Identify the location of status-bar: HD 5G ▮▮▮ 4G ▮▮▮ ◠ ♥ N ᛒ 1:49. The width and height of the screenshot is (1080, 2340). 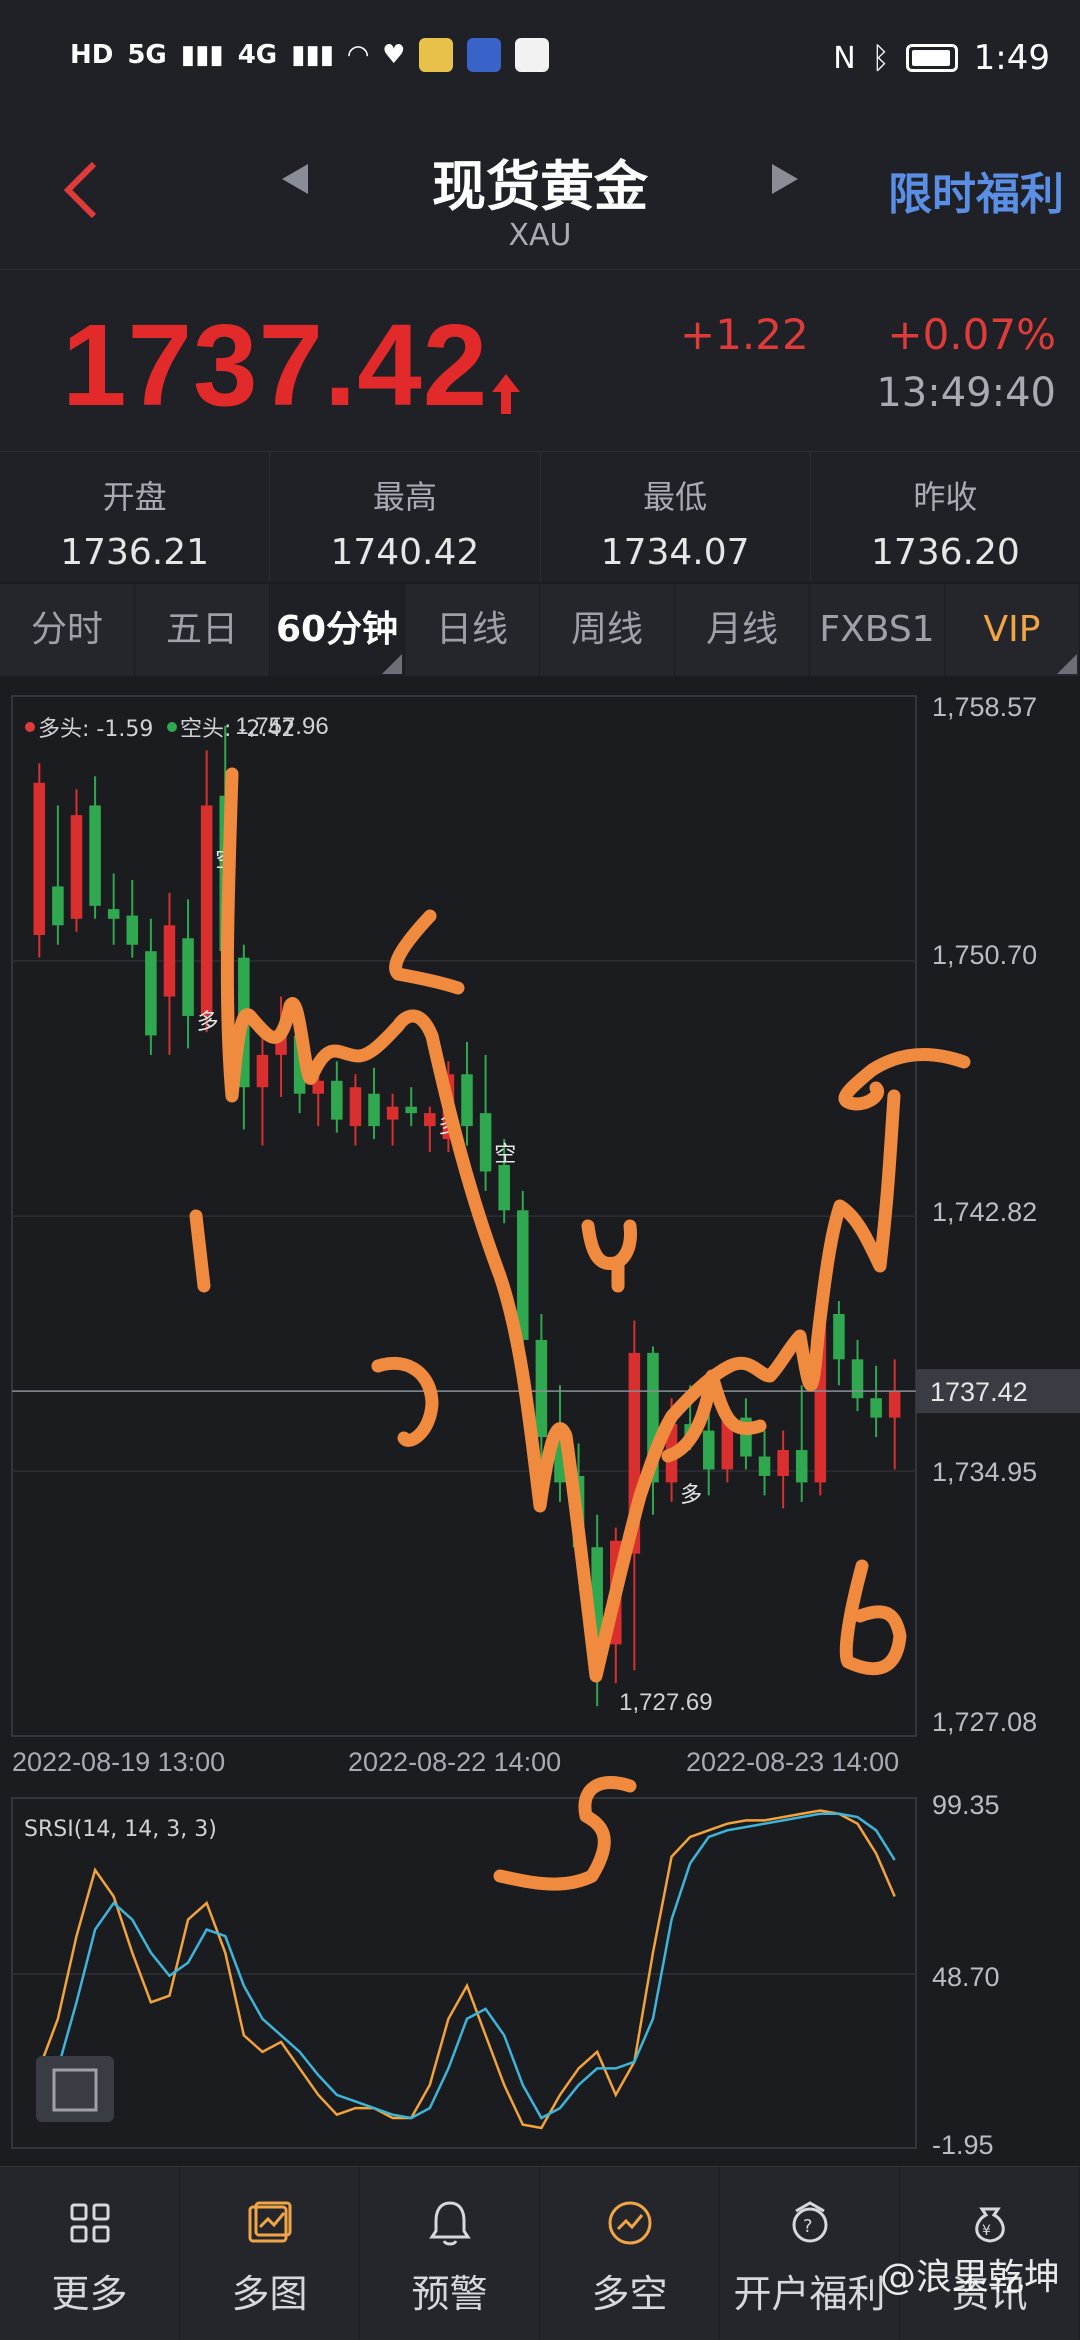
(540, 50).